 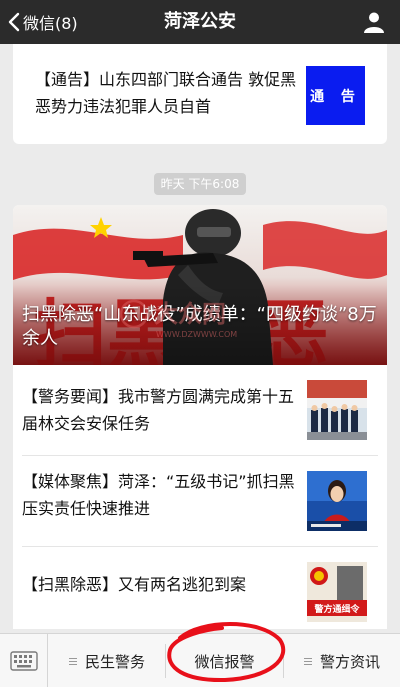 I want to click on article-thumbnail: 警方通缉令, so click(x=337, y=592).